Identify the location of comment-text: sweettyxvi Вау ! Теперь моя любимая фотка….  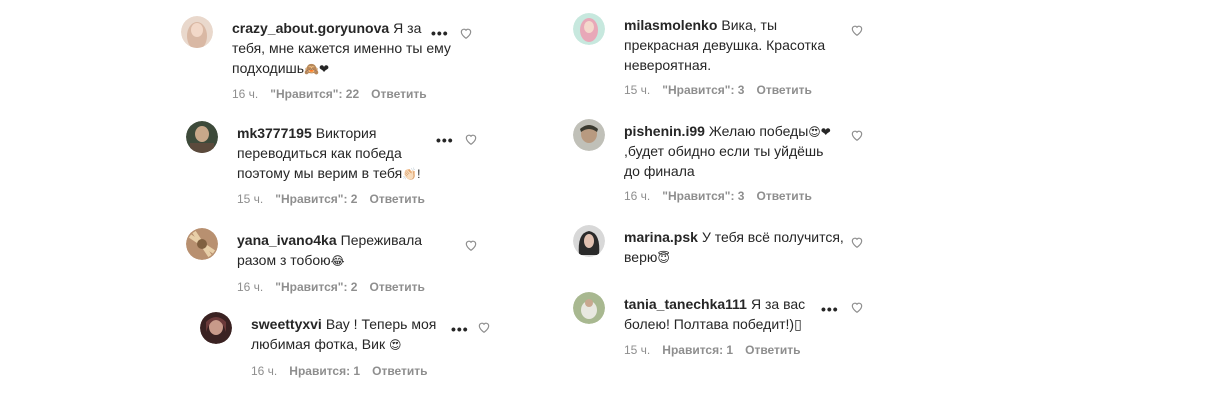
(344, 334).